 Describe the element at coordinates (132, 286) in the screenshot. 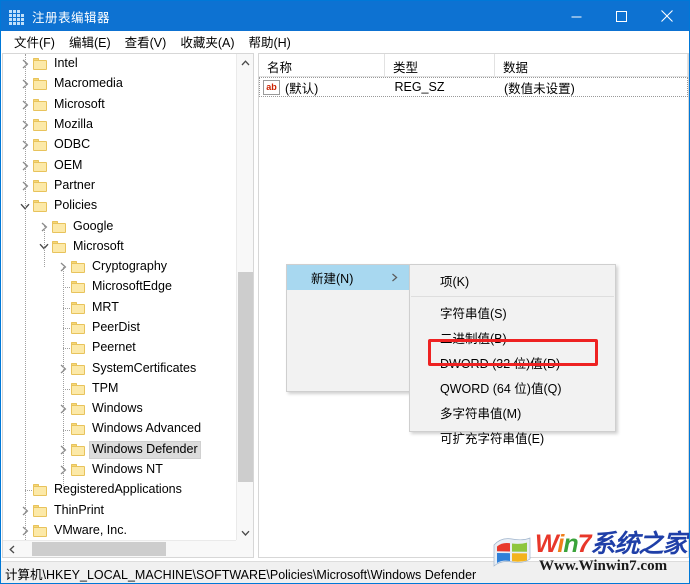

I see `tree-item-label: MicrosoftEdge` at that location.